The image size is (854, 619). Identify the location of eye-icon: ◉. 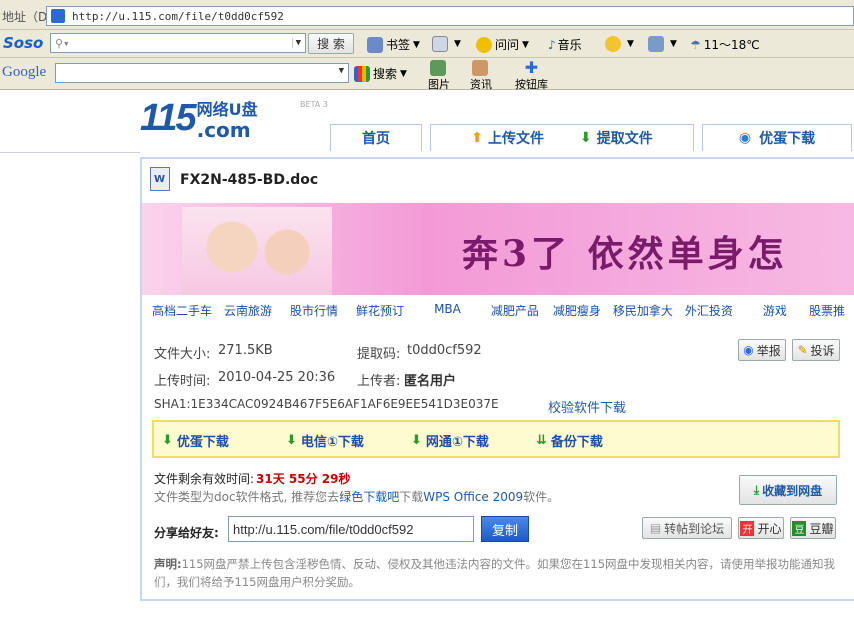
(748, 350).